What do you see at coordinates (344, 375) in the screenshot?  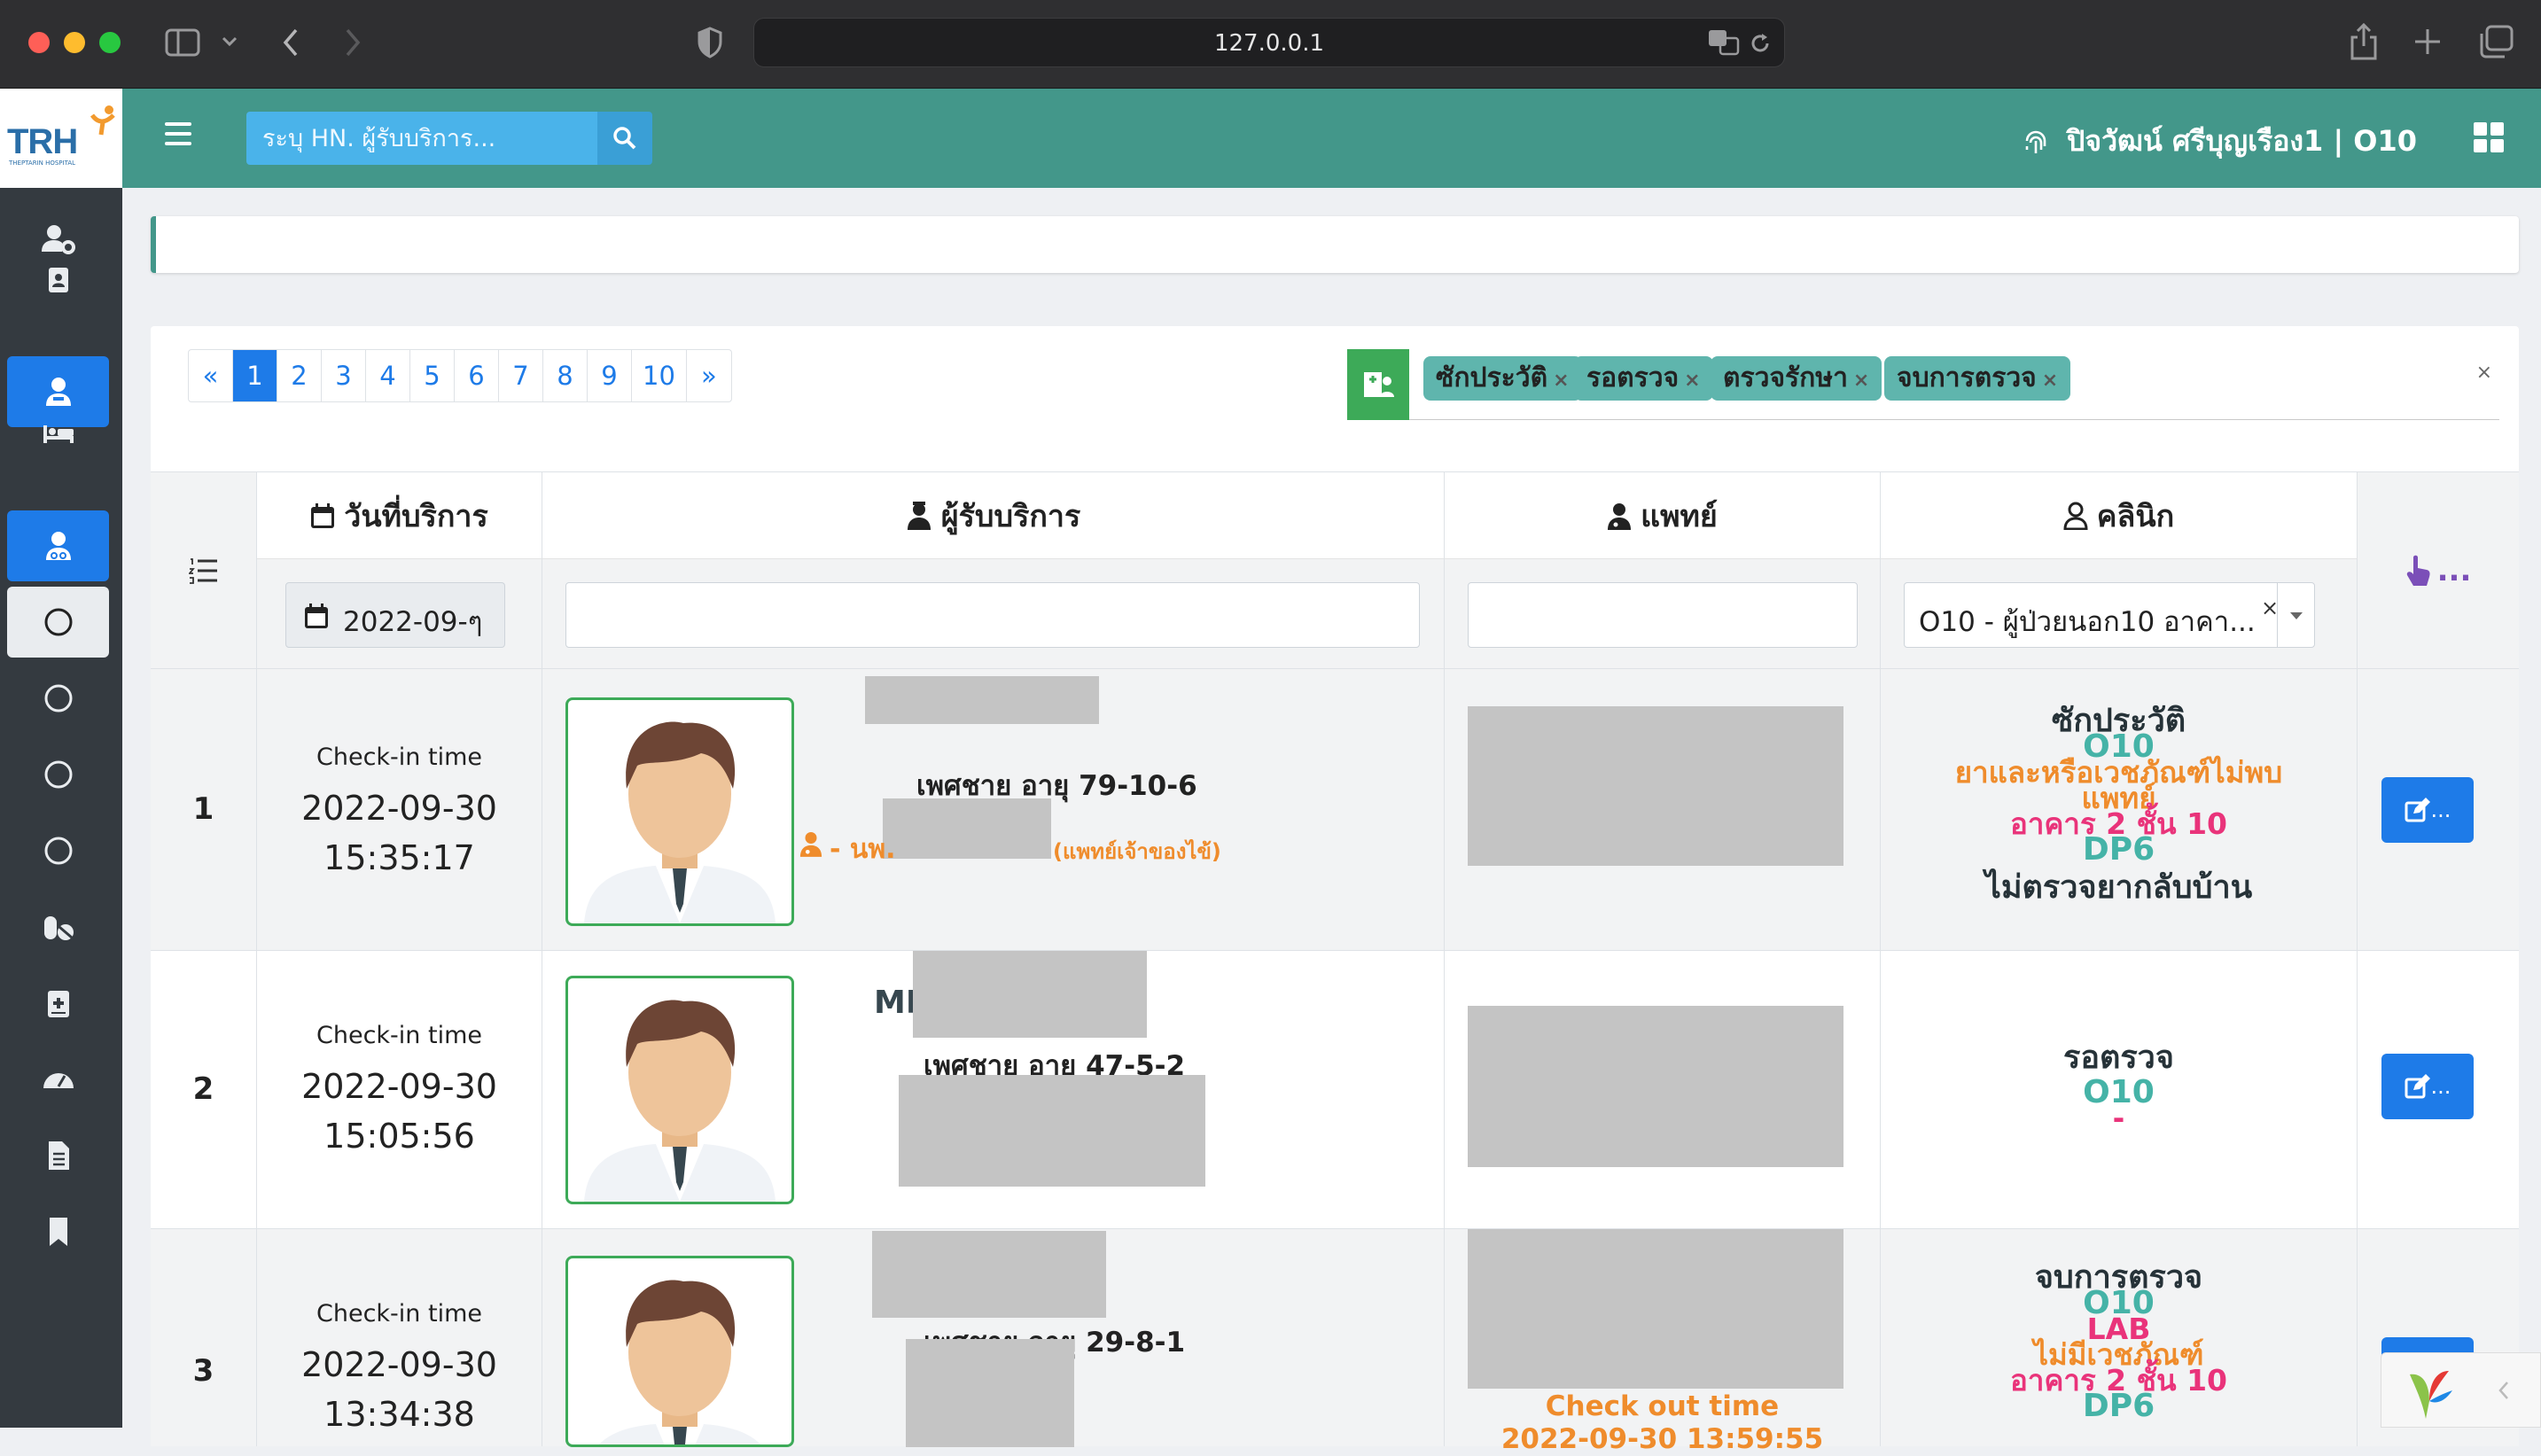 I see `page-link: 3` at bounding box center [344, 375].